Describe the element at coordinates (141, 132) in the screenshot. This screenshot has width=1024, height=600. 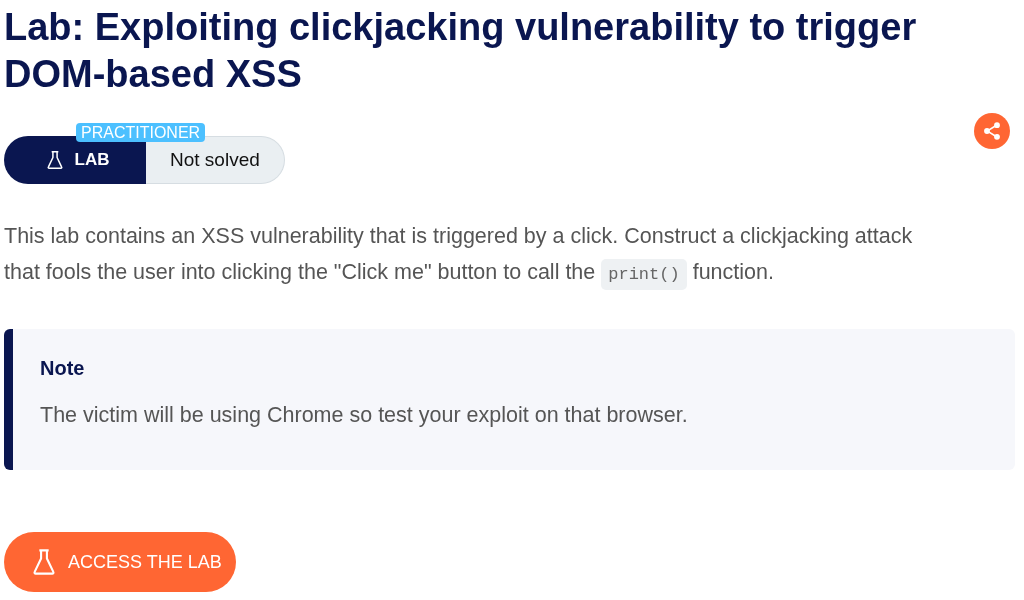
I see `level-badge: PRACTITIONER` at that location.